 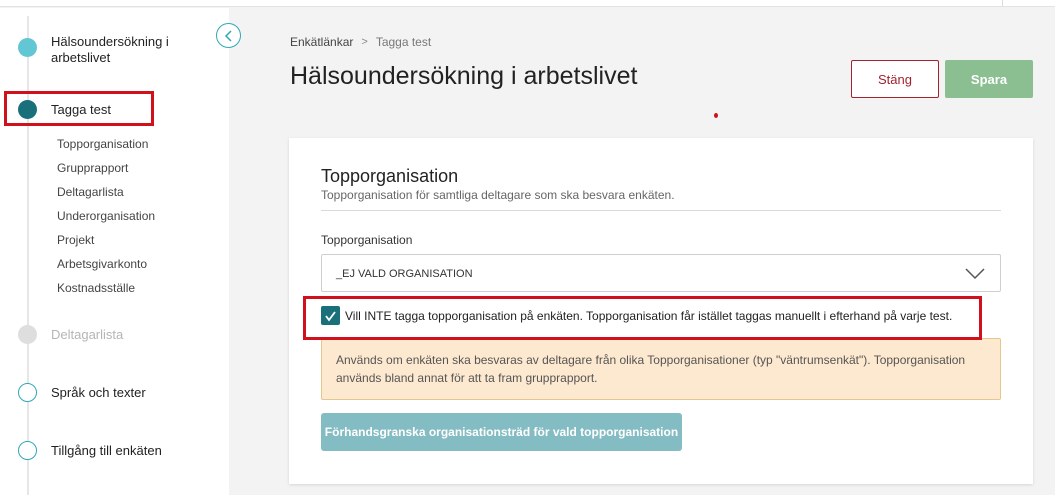 I want to click on topporganisation-select: _EJ VALD ORGANISATION, so click(x=661, y=273).